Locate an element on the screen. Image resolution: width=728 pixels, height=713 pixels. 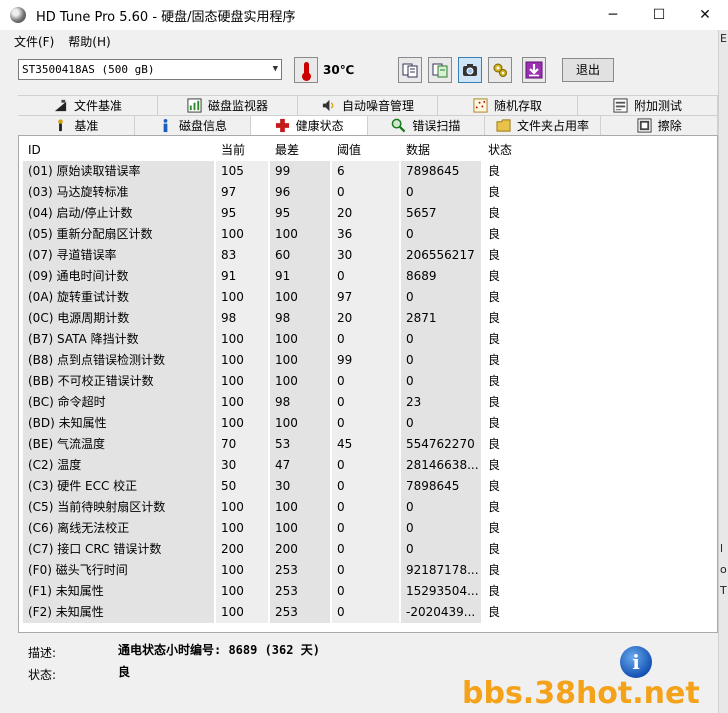
table-row: (04) 启动/停止计数 95 95 20 5657 良 is located at coordinates (368, 213).